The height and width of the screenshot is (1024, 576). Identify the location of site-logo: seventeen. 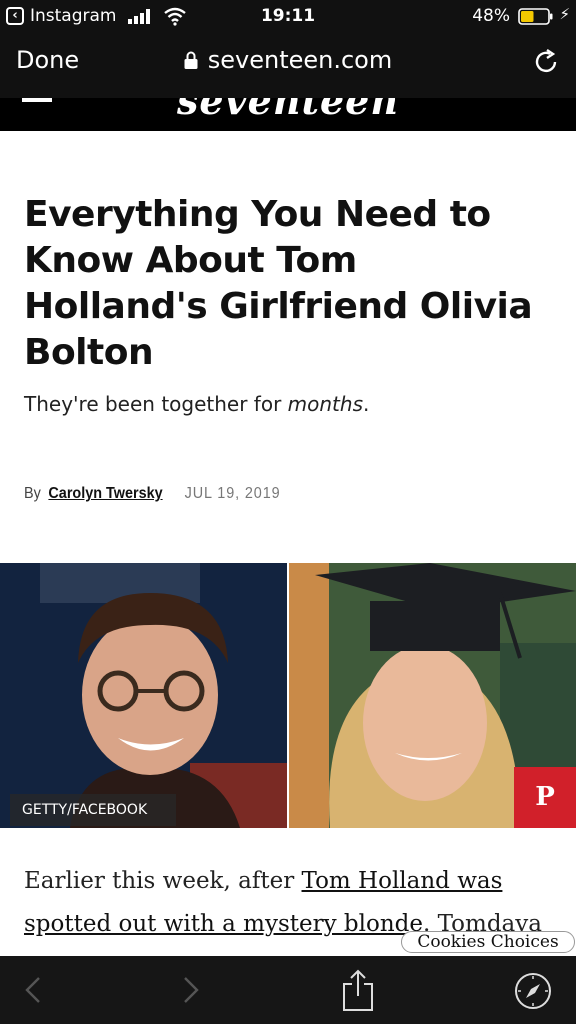
(288, 110).